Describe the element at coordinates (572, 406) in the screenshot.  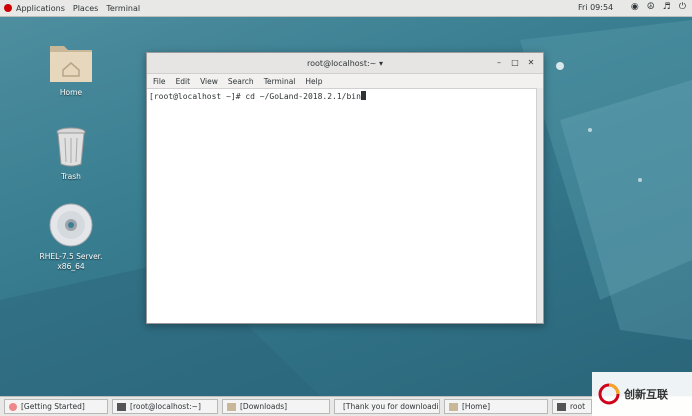
I see `task-root: root` at that location.